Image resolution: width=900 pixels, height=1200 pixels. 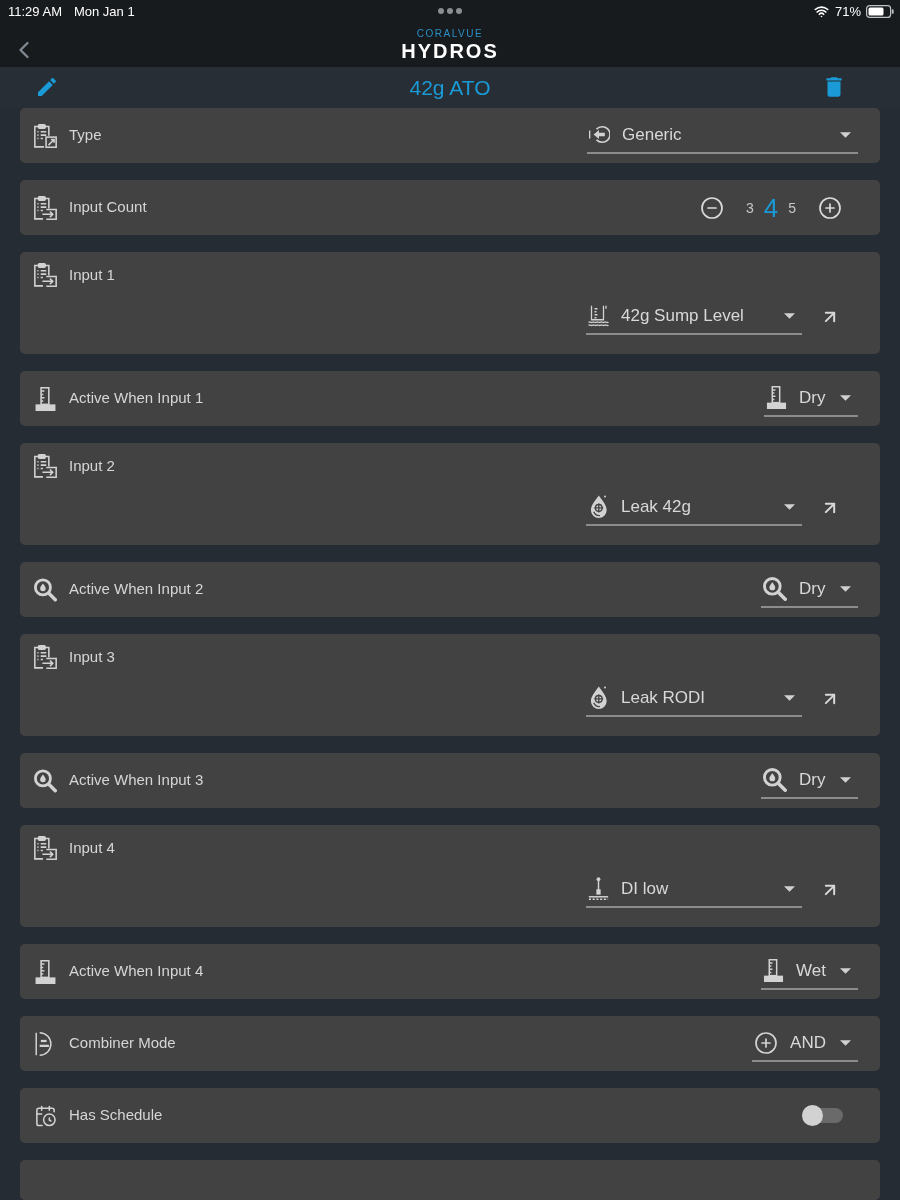 I want to click on row-label: Active When Input 3, so click(x=136, y=780).